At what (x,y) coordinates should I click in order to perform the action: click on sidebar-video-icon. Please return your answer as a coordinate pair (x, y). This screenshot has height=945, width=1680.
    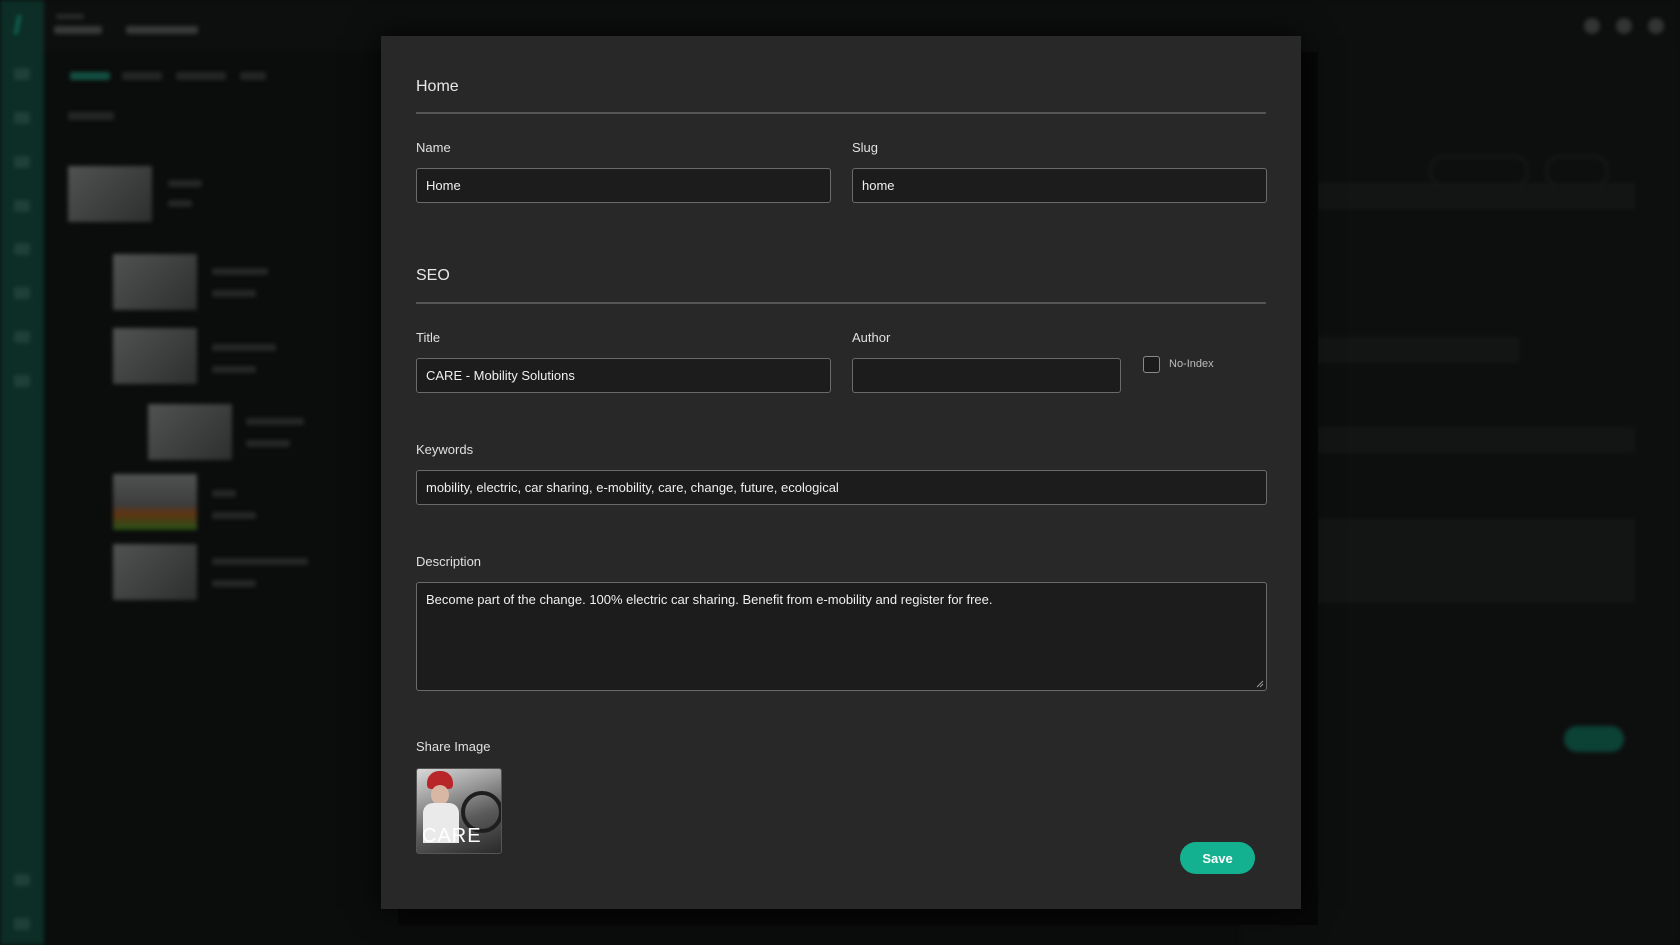
    Looking at the image, I should click on (22, 381).